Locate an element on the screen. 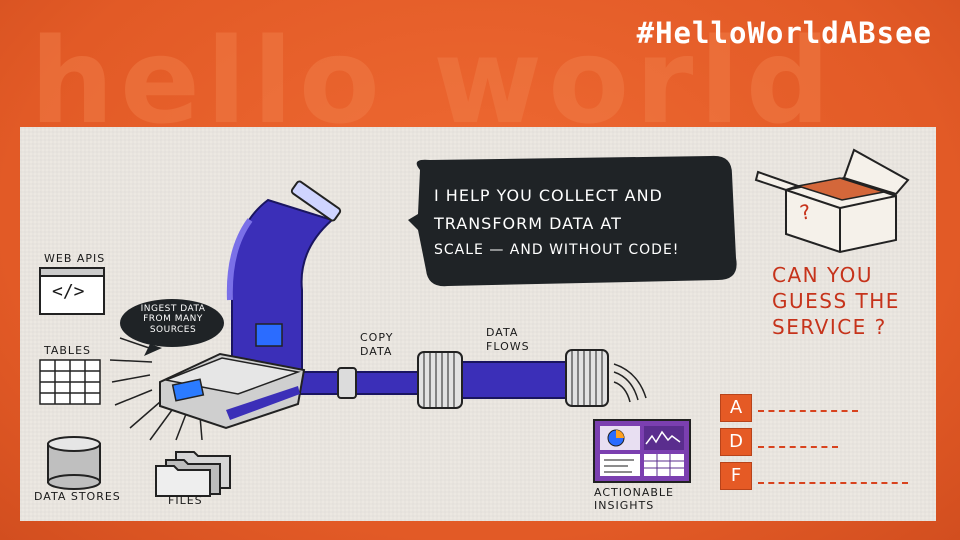 Image resolution: width=960 pixels, height=540 pixels. pipeline is located at coordinates (473, 379).